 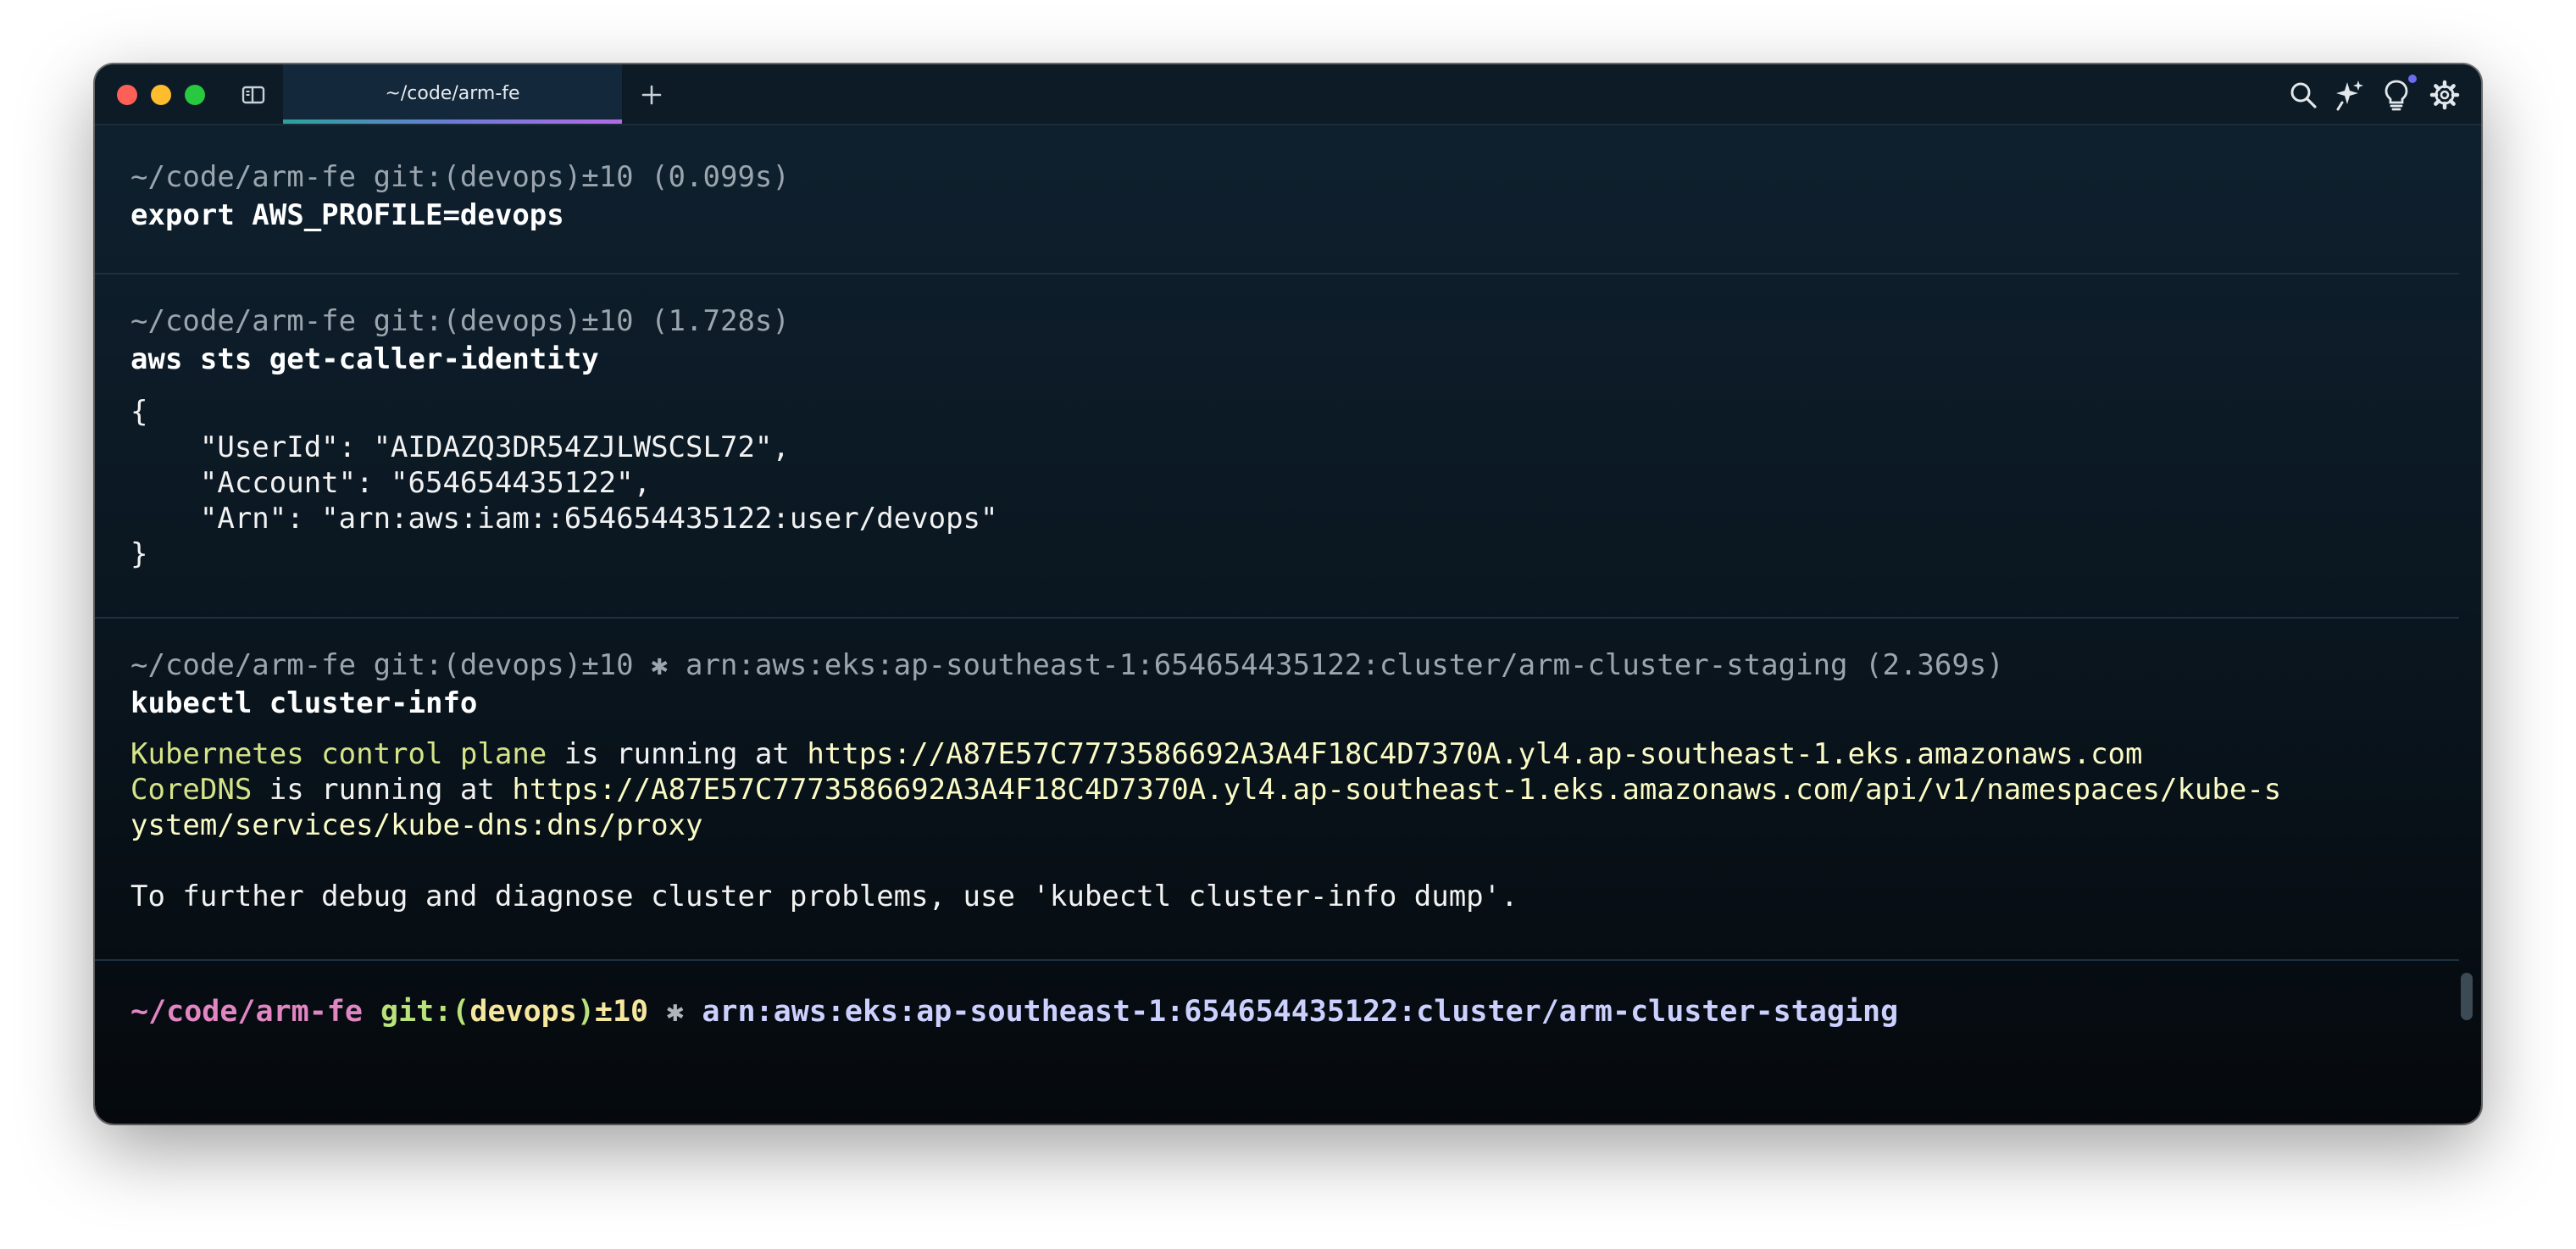 What do you see at coordinates (304, 703) in the screenshot?
I see `block-command: kubectl cluster-info` at bounding box center [304, 703].